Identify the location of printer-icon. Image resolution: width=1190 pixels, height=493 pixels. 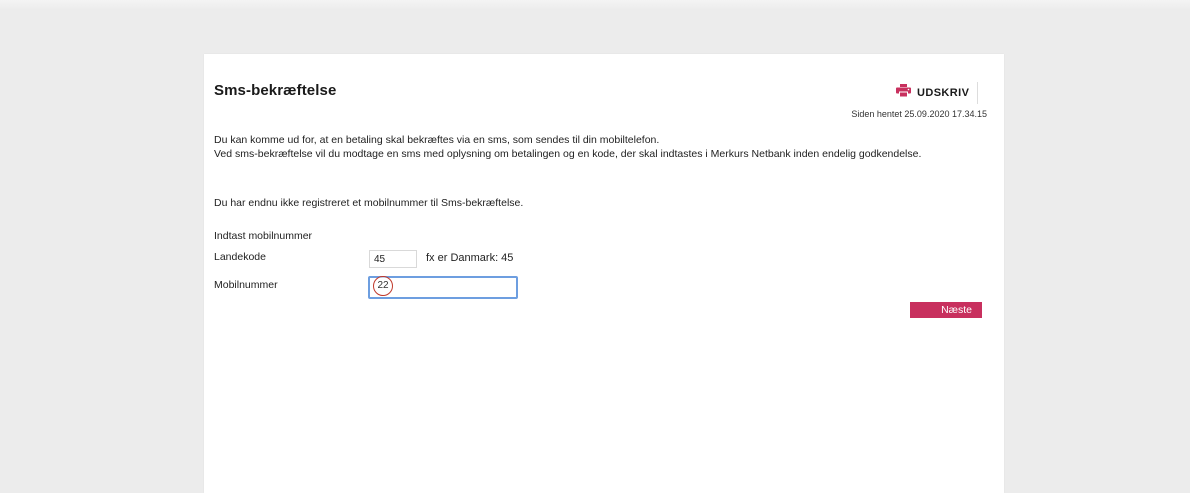
(903, 93).